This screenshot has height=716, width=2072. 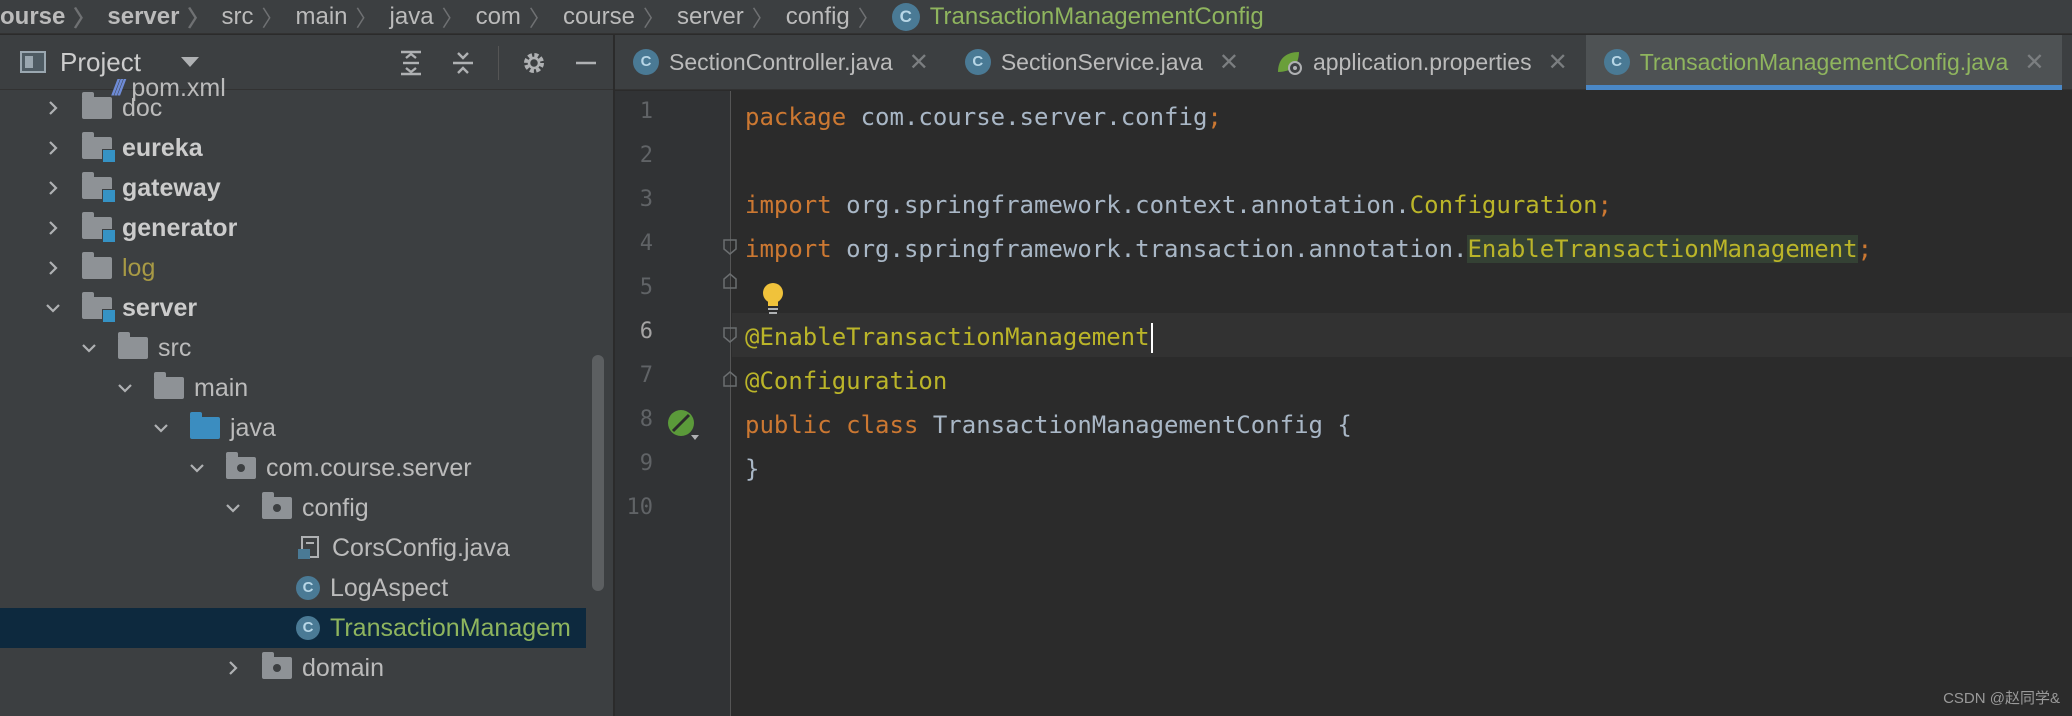 What do you see at coordinates (983, 117) in the screenshot?
I see `code-line-1: package com.course.server.config;` at bounding box center [983, 117].